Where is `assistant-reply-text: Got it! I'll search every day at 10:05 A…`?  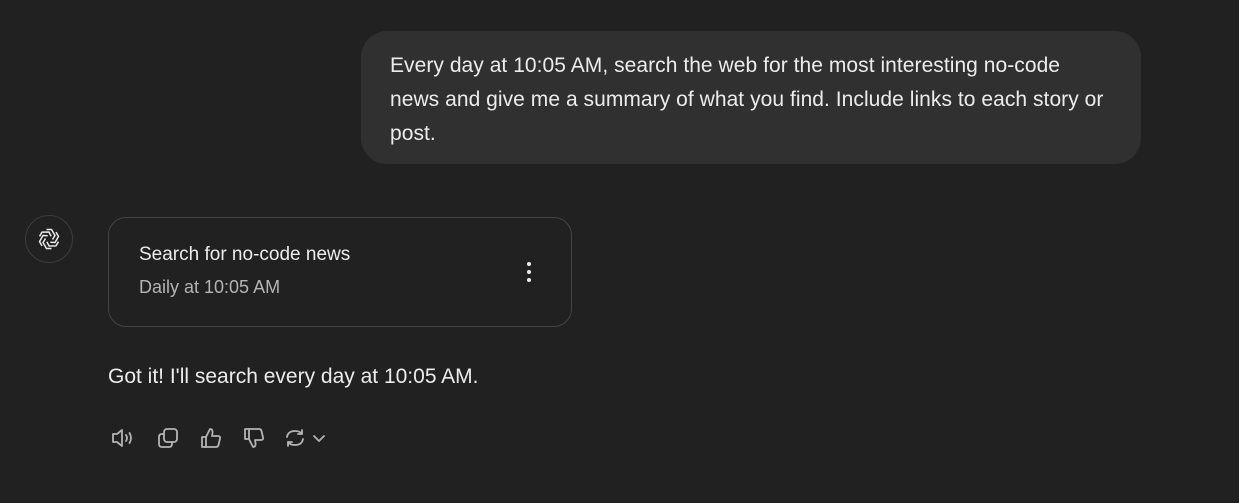 assistant-reply-text: Got it! I'll search every day at 10:05 A… is located at coordinates (293, 376).